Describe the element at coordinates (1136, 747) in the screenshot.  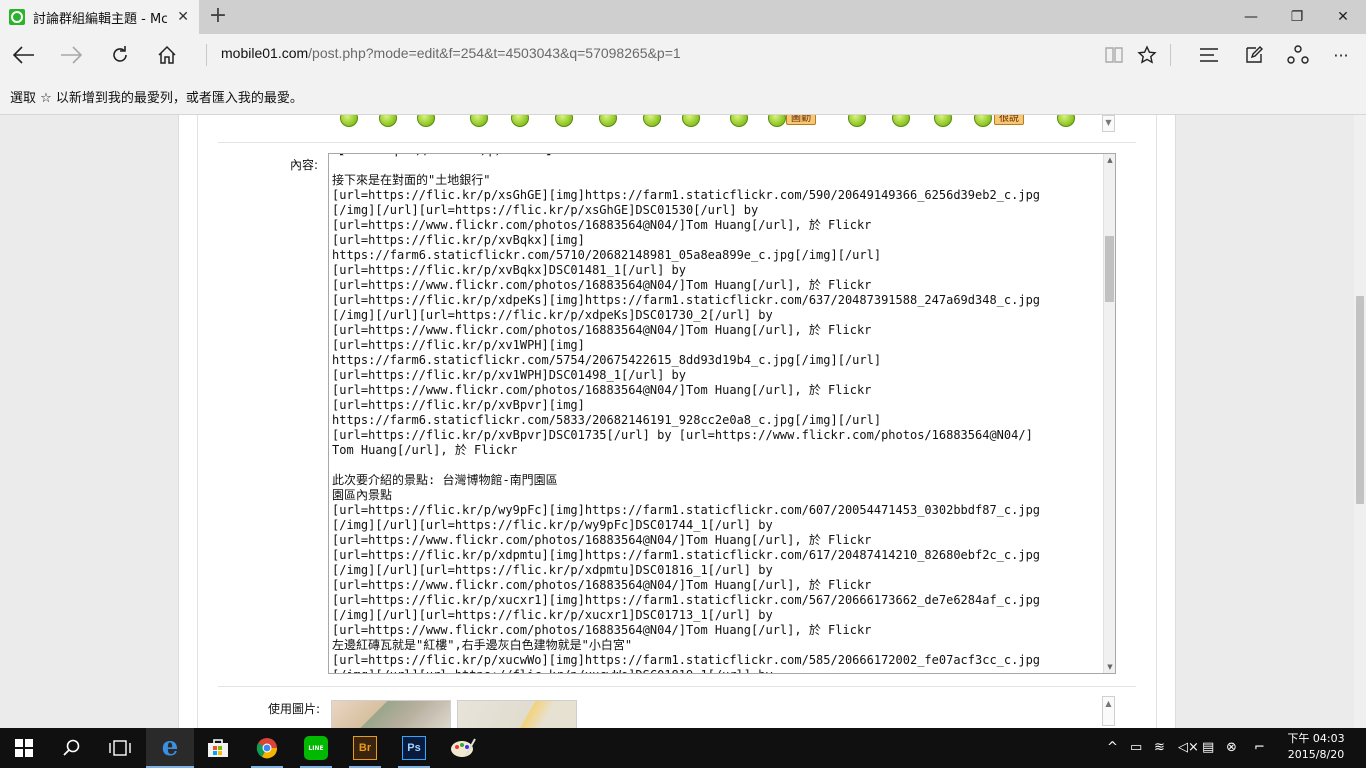
I see `battery-icon: ▭` at that location.